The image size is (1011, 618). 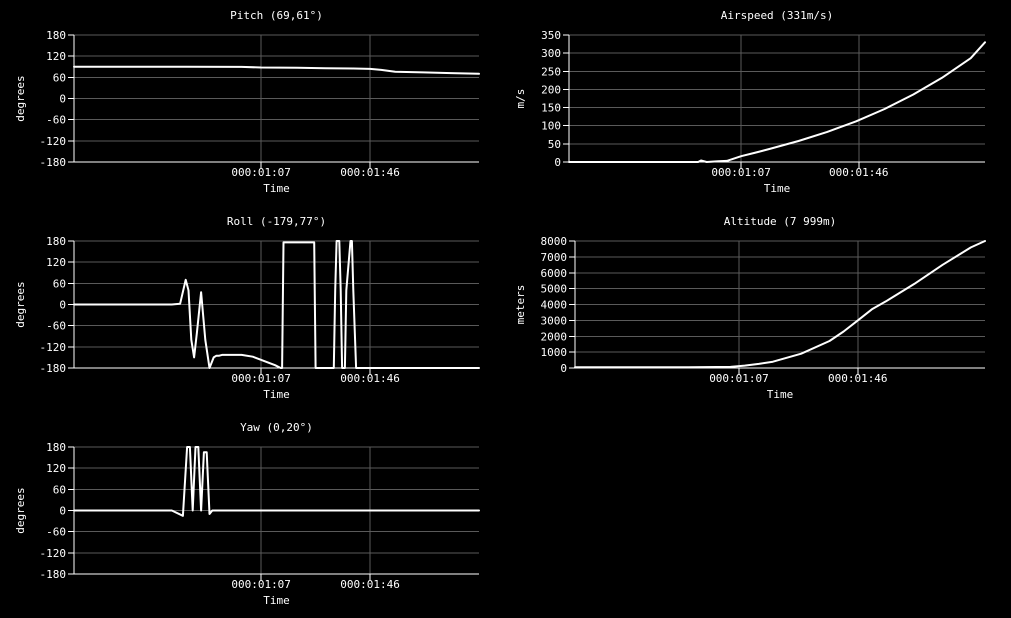 What do you see at coordinates (780, 394) in the screenshot?
I see `altitude-xlabel: Time` at bounding box center [780, 394].